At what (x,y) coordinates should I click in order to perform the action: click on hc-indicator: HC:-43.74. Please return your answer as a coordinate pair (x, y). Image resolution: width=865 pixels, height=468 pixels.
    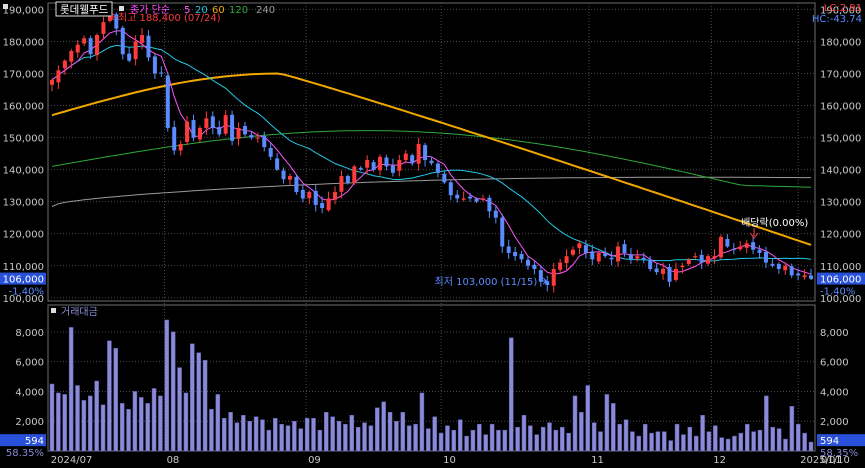
    Looking at the image, I should click on (837, 19).